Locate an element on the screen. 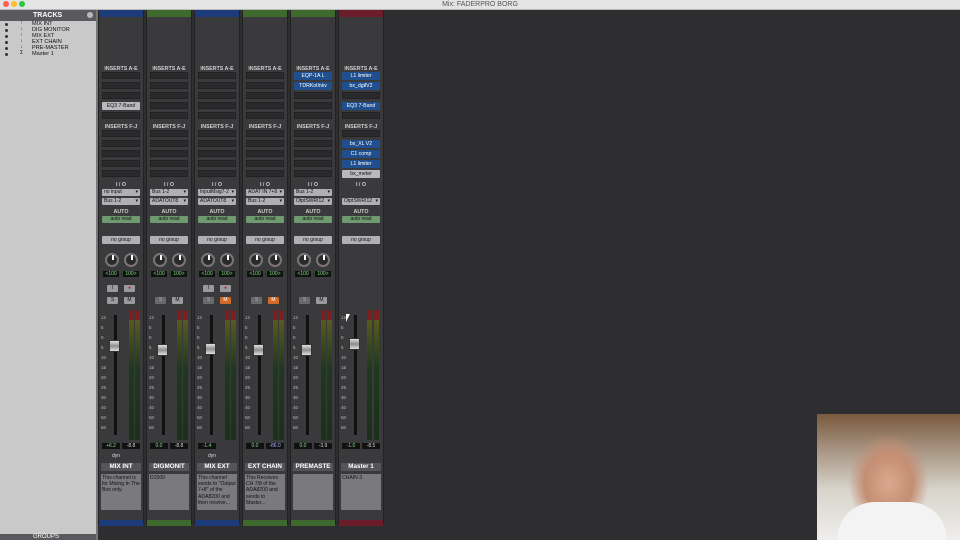 The image size is (960, 540). insert-slot-plugin: bx_dgtlV2 is located at coordinates (361, 86).